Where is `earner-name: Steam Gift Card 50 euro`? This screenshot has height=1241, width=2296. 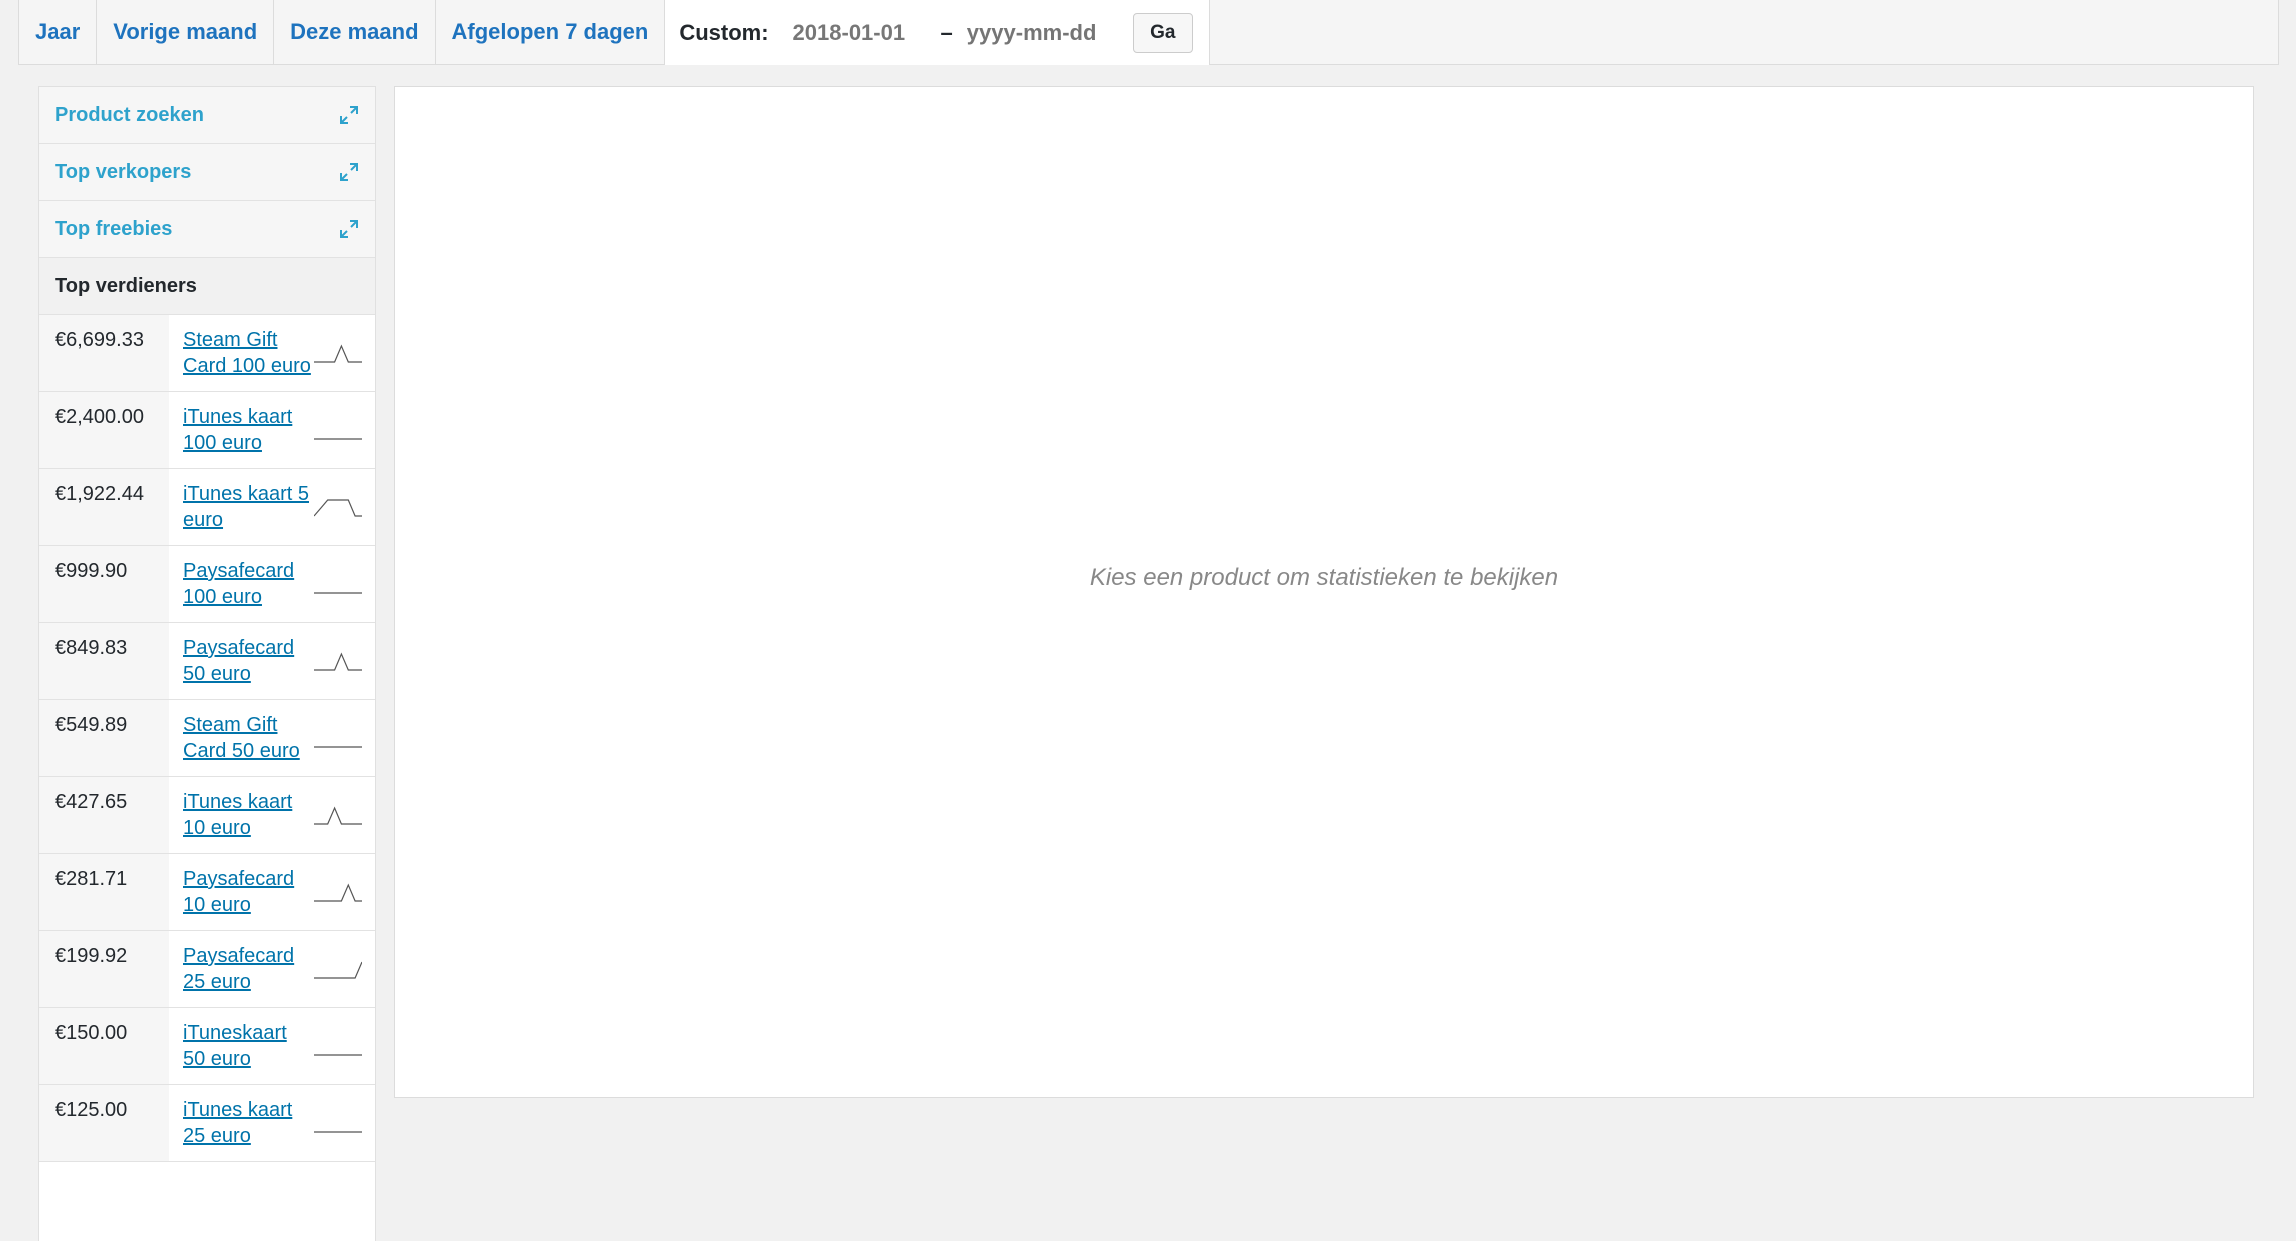 earner-name: Steam Gift Card 50 euro is located at coordinates (241, 738).